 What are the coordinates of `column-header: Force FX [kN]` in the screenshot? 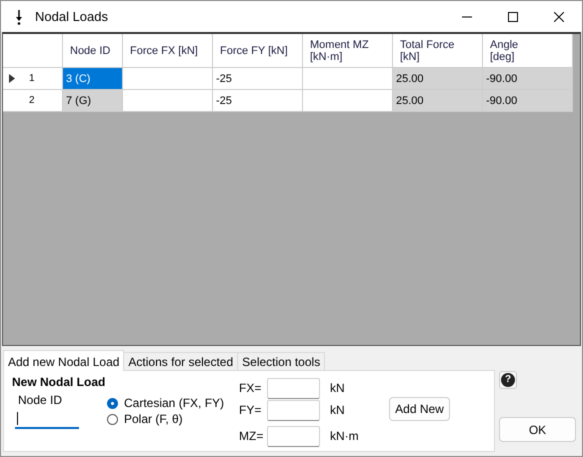 It's located at (168, 51).